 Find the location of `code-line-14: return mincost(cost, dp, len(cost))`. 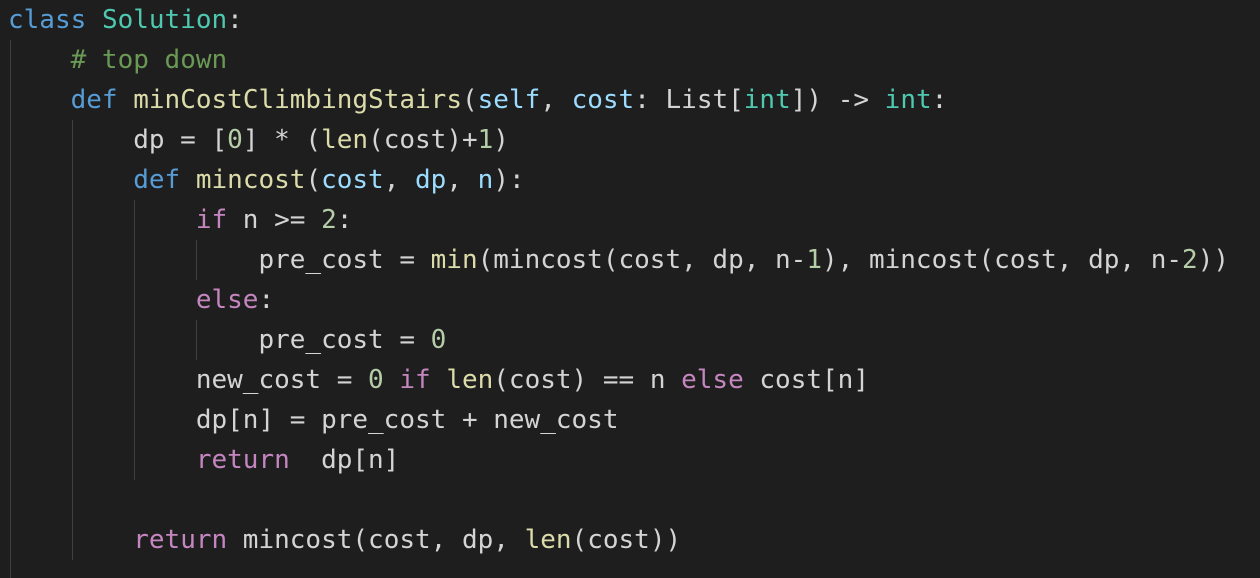

code-line-14: return mincost(cost, dp, len(cost)) is located at coordinates (344, 540).